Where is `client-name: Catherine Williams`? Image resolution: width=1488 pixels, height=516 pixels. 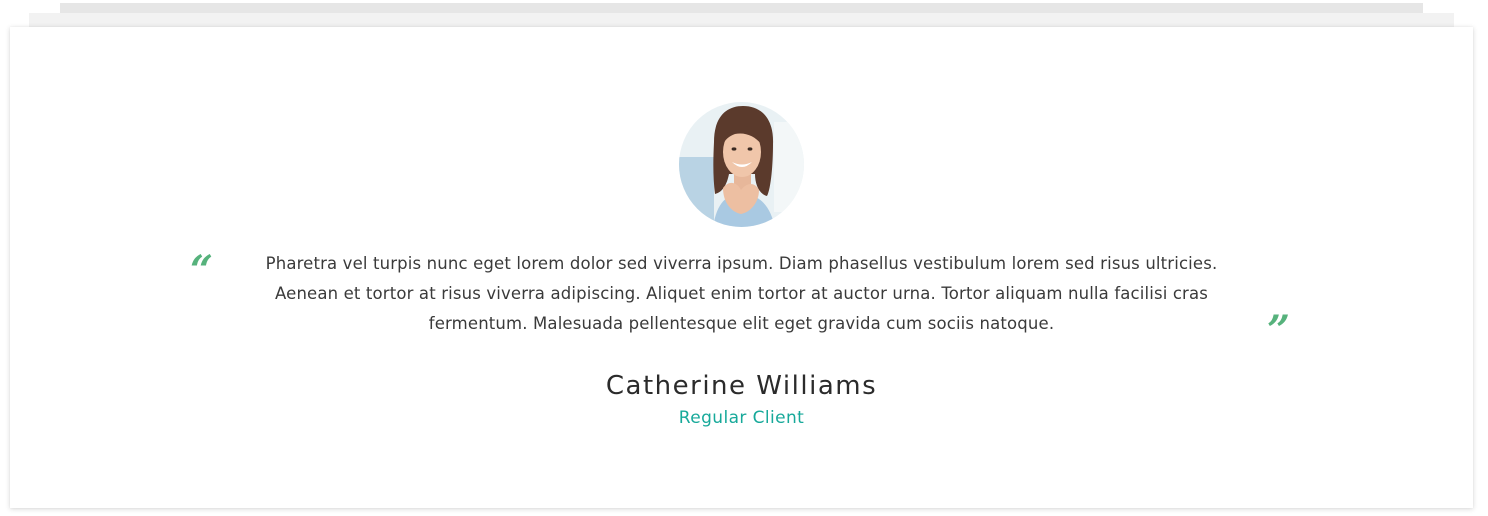
client-name: Catherine Williams is located at coordinates (741, 386).